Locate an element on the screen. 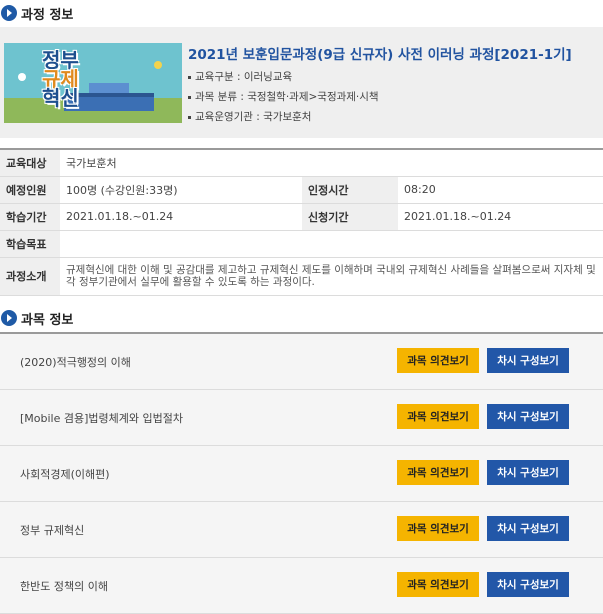  subjects-header: 과목 정보 is located at coordinates (36, 318).